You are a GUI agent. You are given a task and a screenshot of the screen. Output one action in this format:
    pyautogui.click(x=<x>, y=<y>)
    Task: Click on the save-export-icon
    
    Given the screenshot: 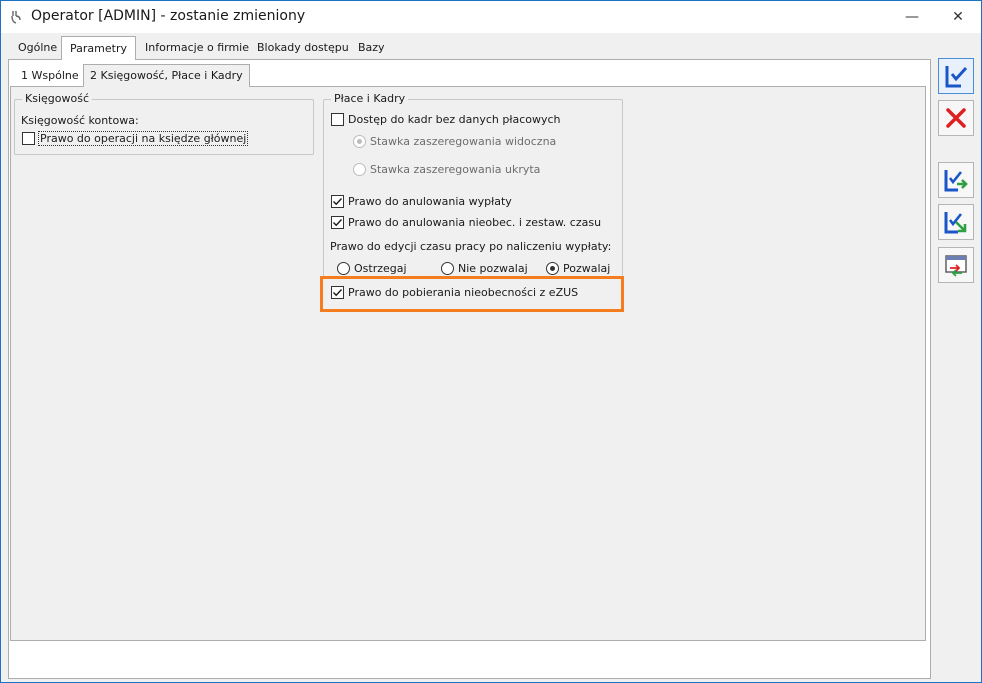 What is the action you would take?
    pyautogui.click(x=955, y=223)
    